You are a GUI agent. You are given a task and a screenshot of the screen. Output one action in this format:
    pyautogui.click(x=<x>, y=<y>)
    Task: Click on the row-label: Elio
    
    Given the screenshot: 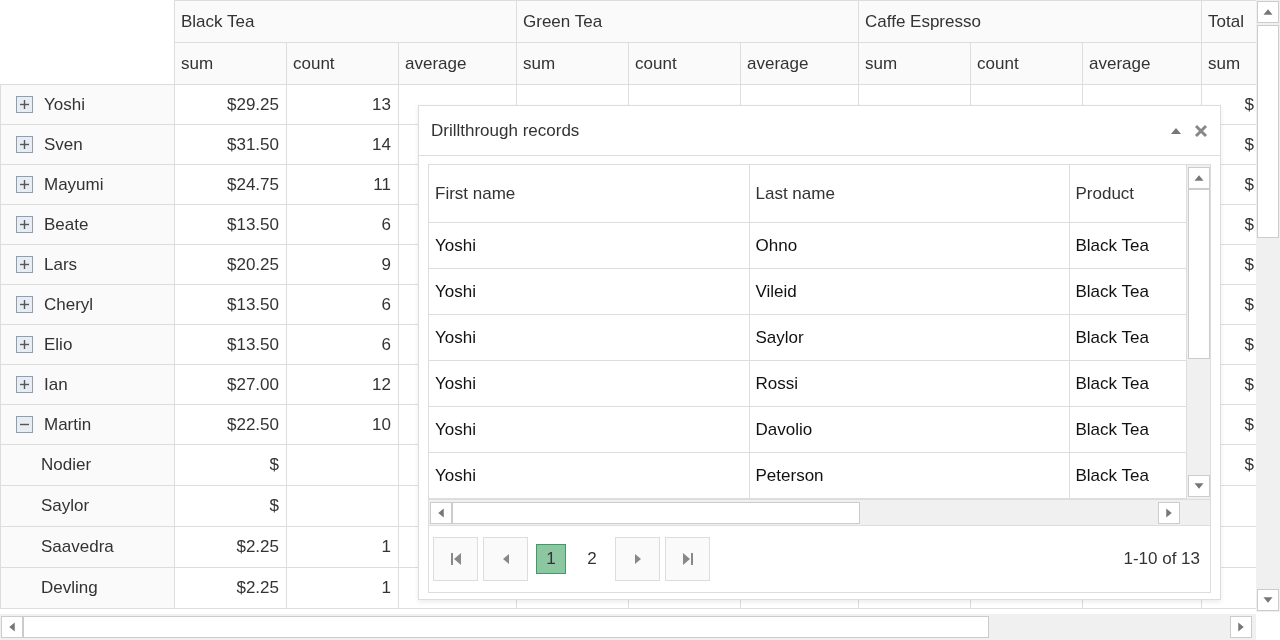 What is the action you would take?
    pyautogui.click(x=58, y=344)
    